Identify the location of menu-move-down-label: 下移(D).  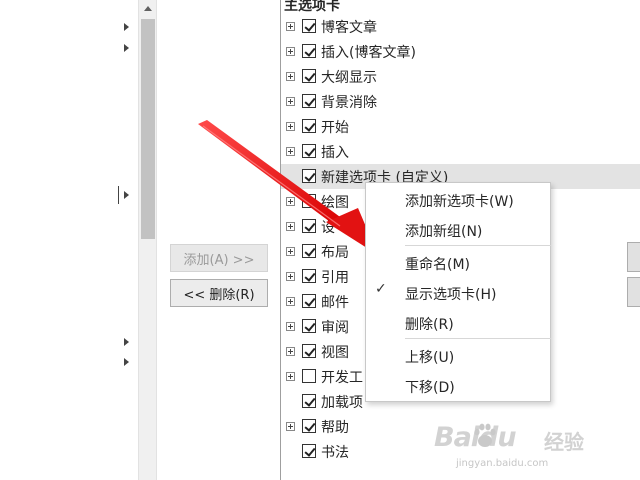
(430, 388).